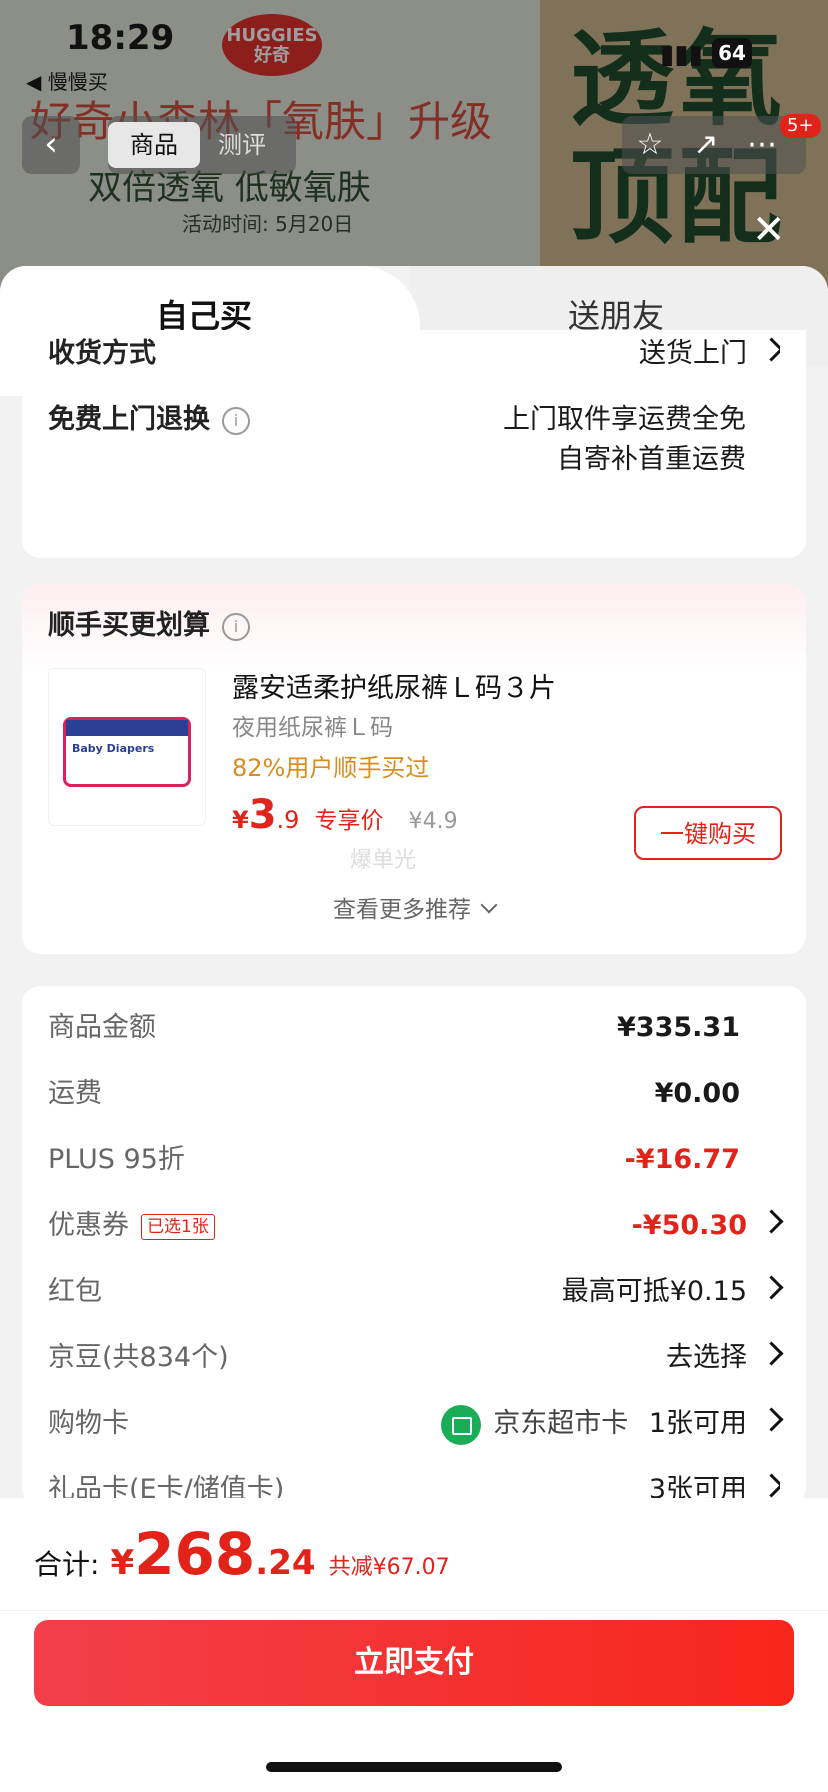 This screenshot has width=828, height=1792. What do you see at coordinates (689, 1225) in the screenshot?
I see `coupon-value: -¥50.30` at bounding box center [689, 1225].